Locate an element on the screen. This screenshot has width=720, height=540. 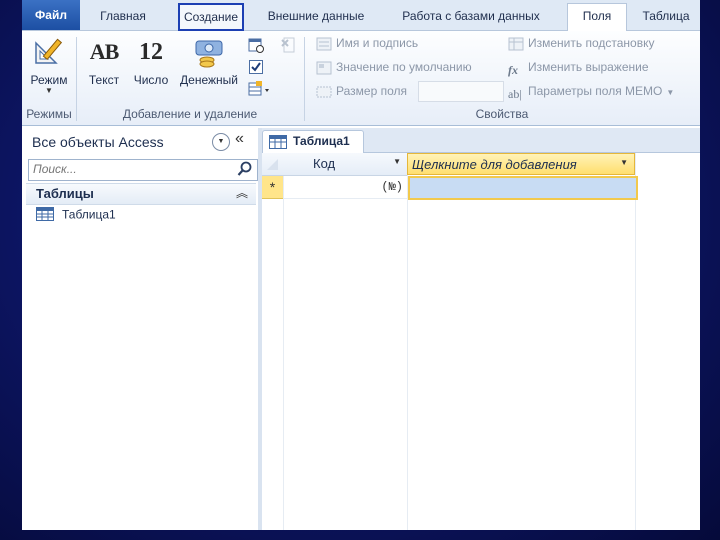
group-label-properties: Свойства is located at coordinates (502, 114).